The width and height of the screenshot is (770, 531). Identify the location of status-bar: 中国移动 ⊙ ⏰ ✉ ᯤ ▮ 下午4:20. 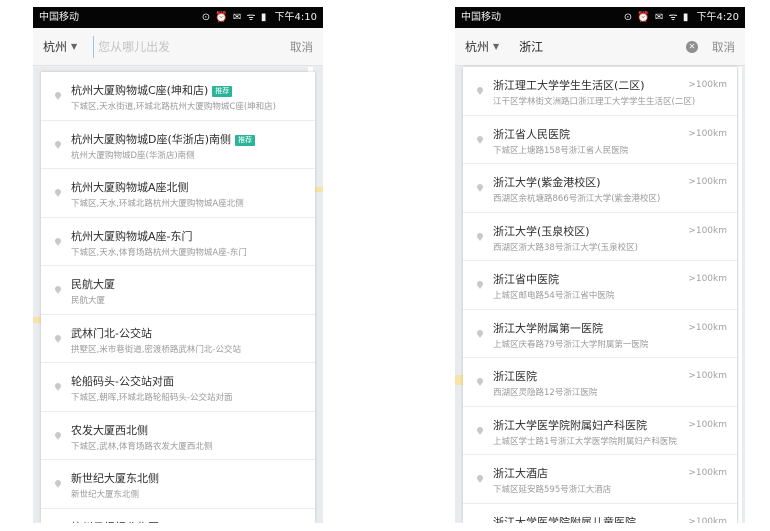
(600, 17).